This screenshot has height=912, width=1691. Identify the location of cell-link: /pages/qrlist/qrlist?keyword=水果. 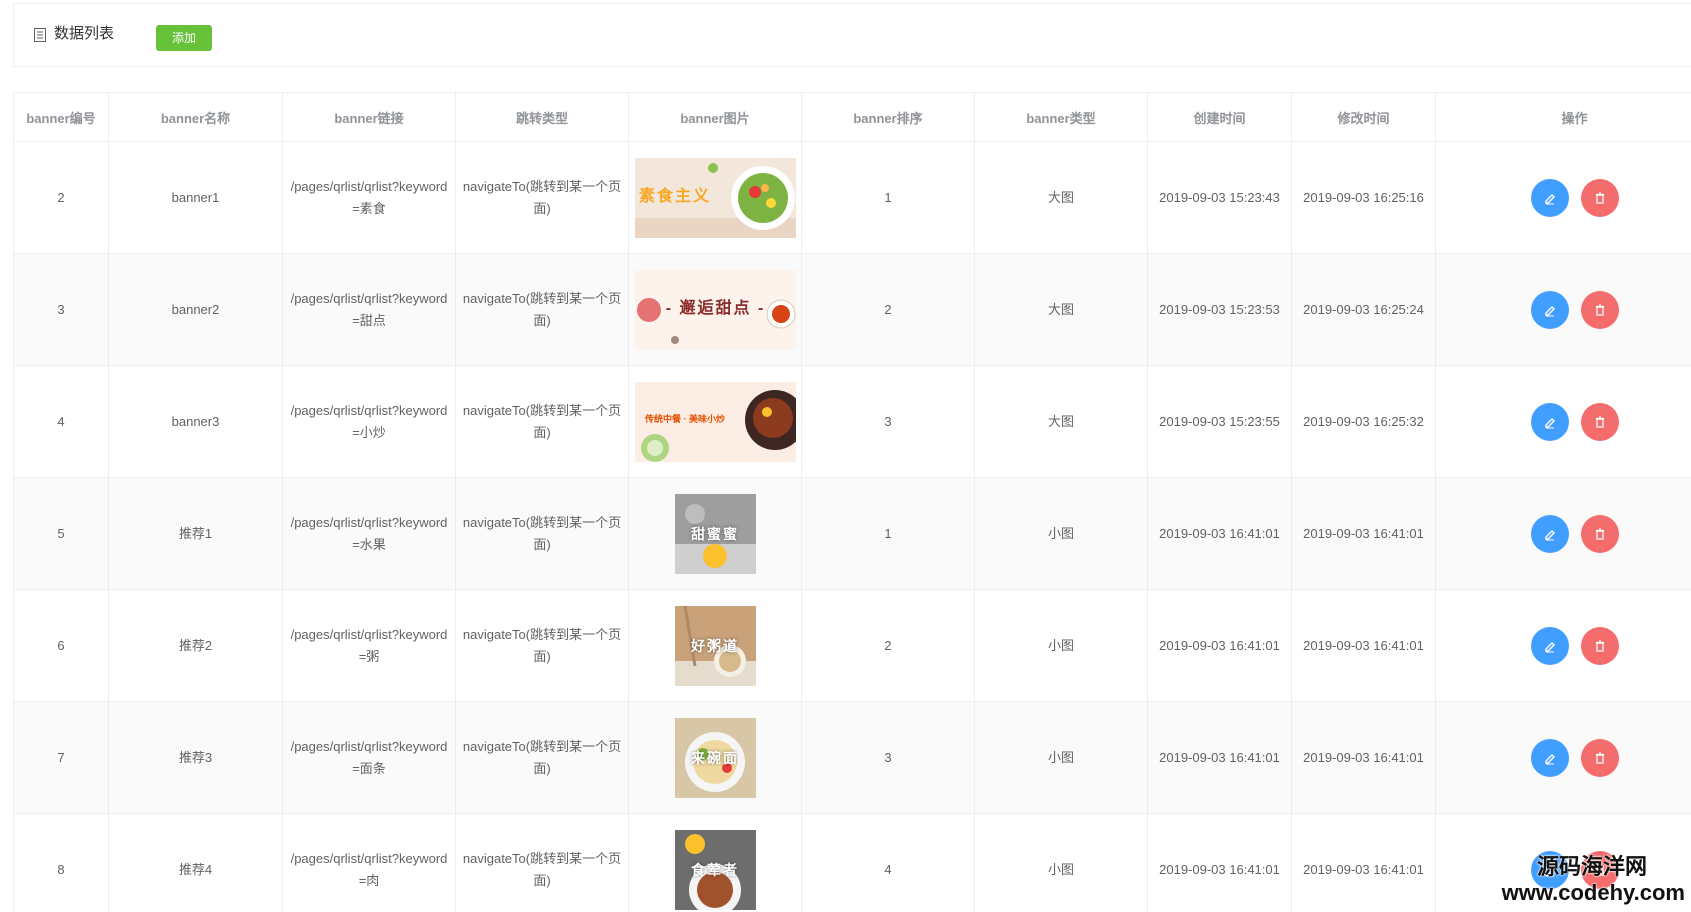
(369, 533).